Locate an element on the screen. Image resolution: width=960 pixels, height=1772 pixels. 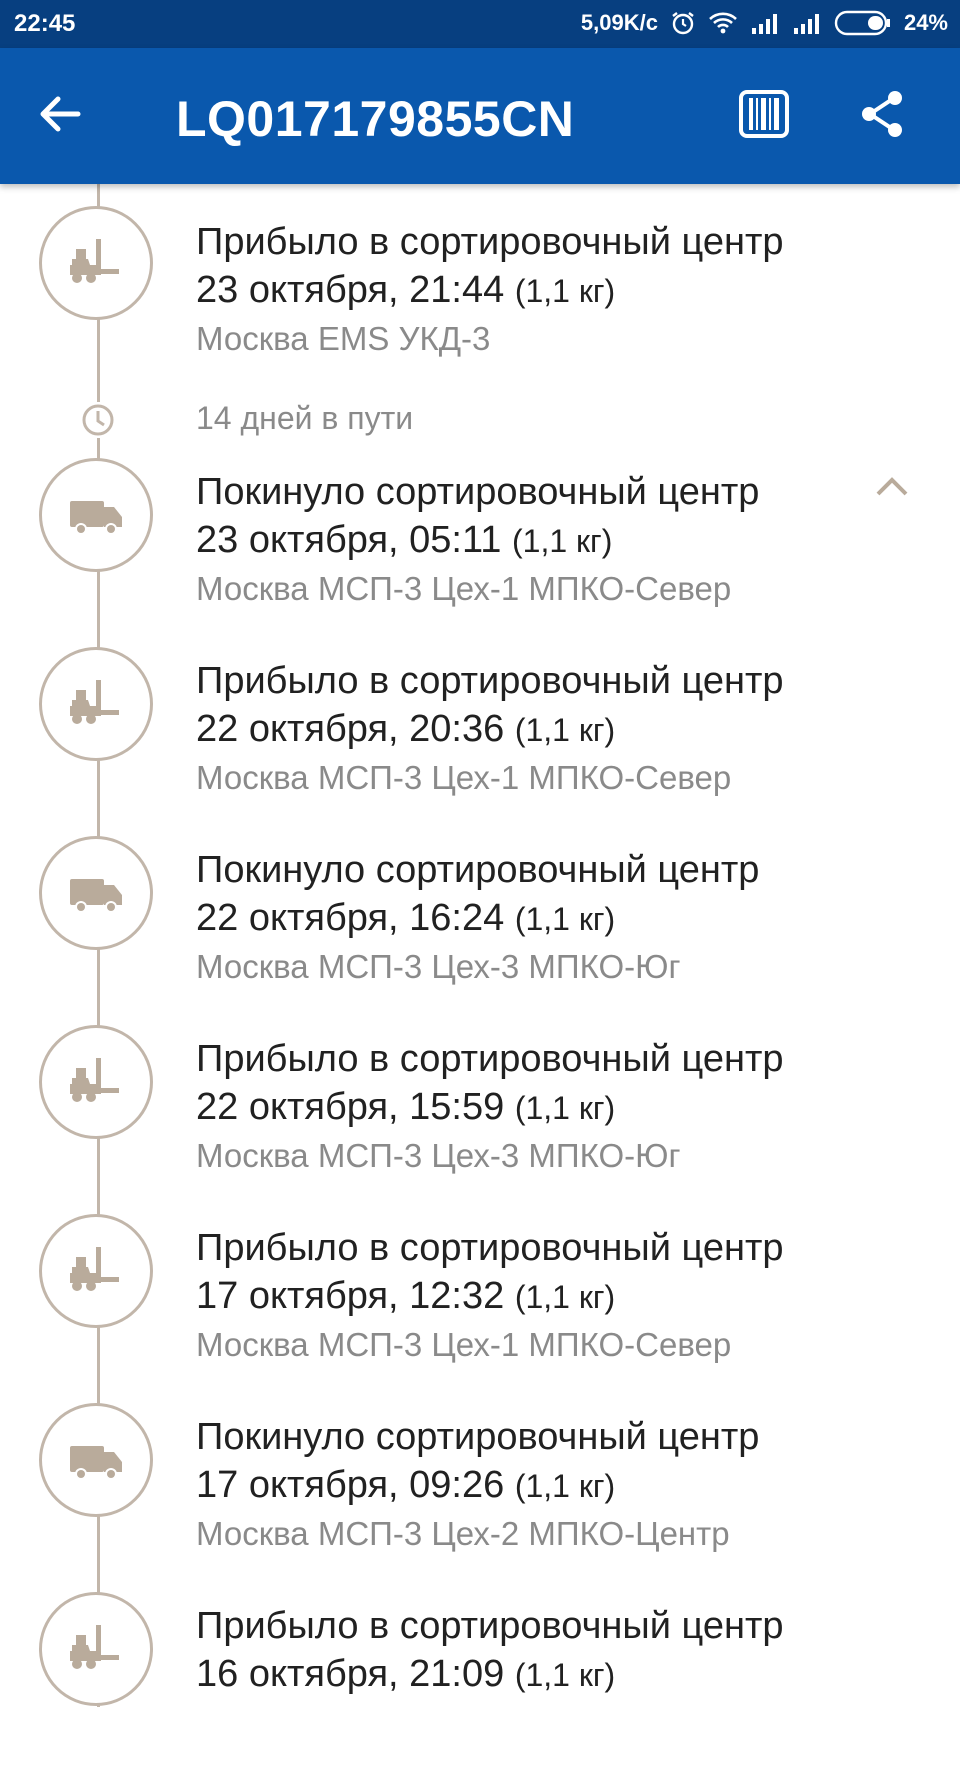
status-time: 22:45 is located at coordinates (45, 23).